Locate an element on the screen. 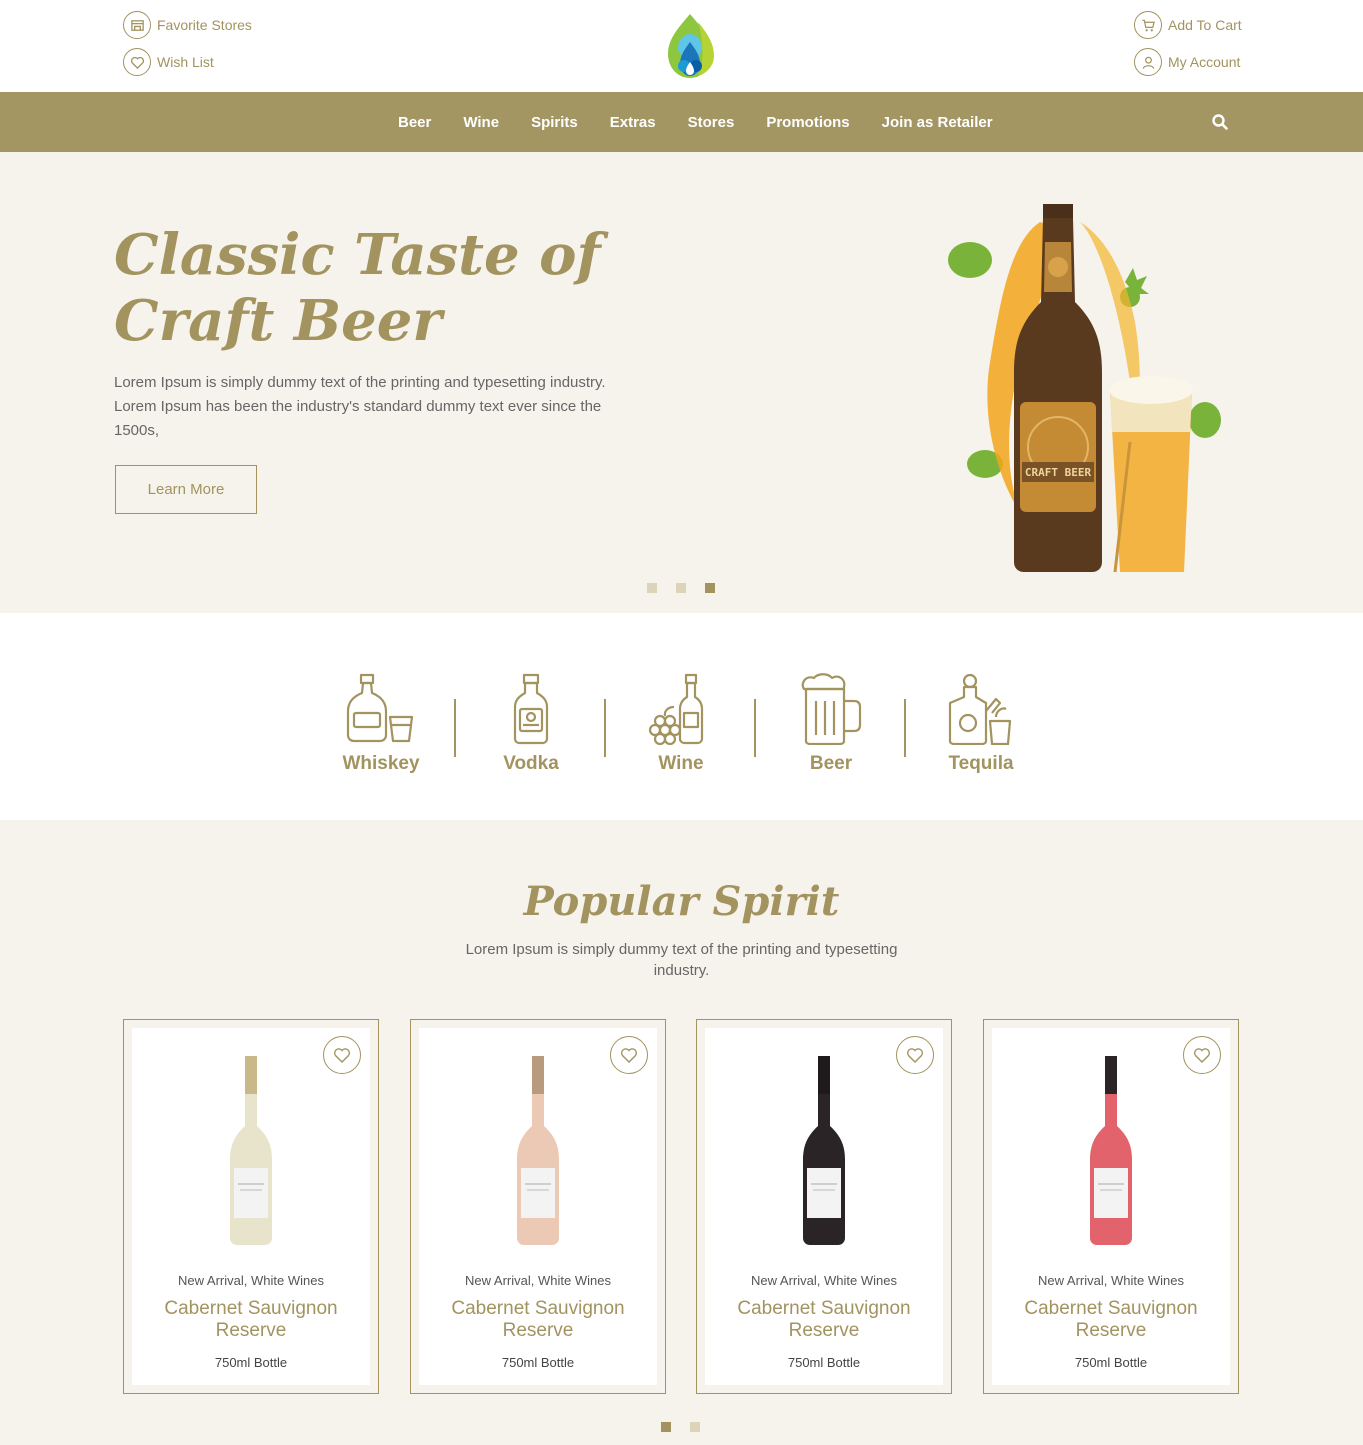  wish-list-link: Wish List is located at coordinates (168, 62).